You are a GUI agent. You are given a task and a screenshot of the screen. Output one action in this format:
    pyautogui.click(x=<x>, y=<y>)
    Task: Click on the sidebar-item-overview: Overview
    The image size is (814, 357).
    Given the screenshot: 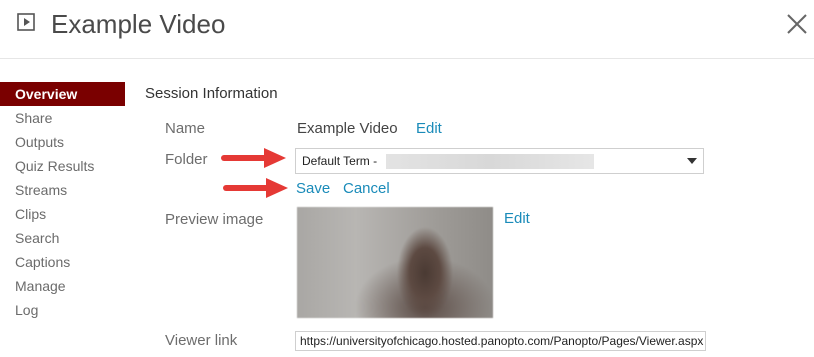 What is the action you would take?
    pyautogui.click(x=62, y=94)
    